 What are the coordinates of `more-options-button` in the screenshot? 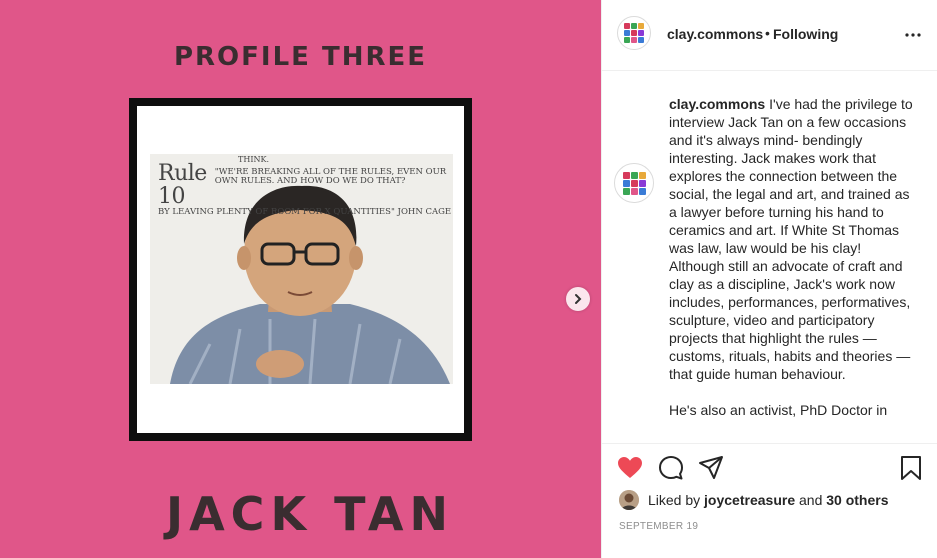 It's located at (913, 35).